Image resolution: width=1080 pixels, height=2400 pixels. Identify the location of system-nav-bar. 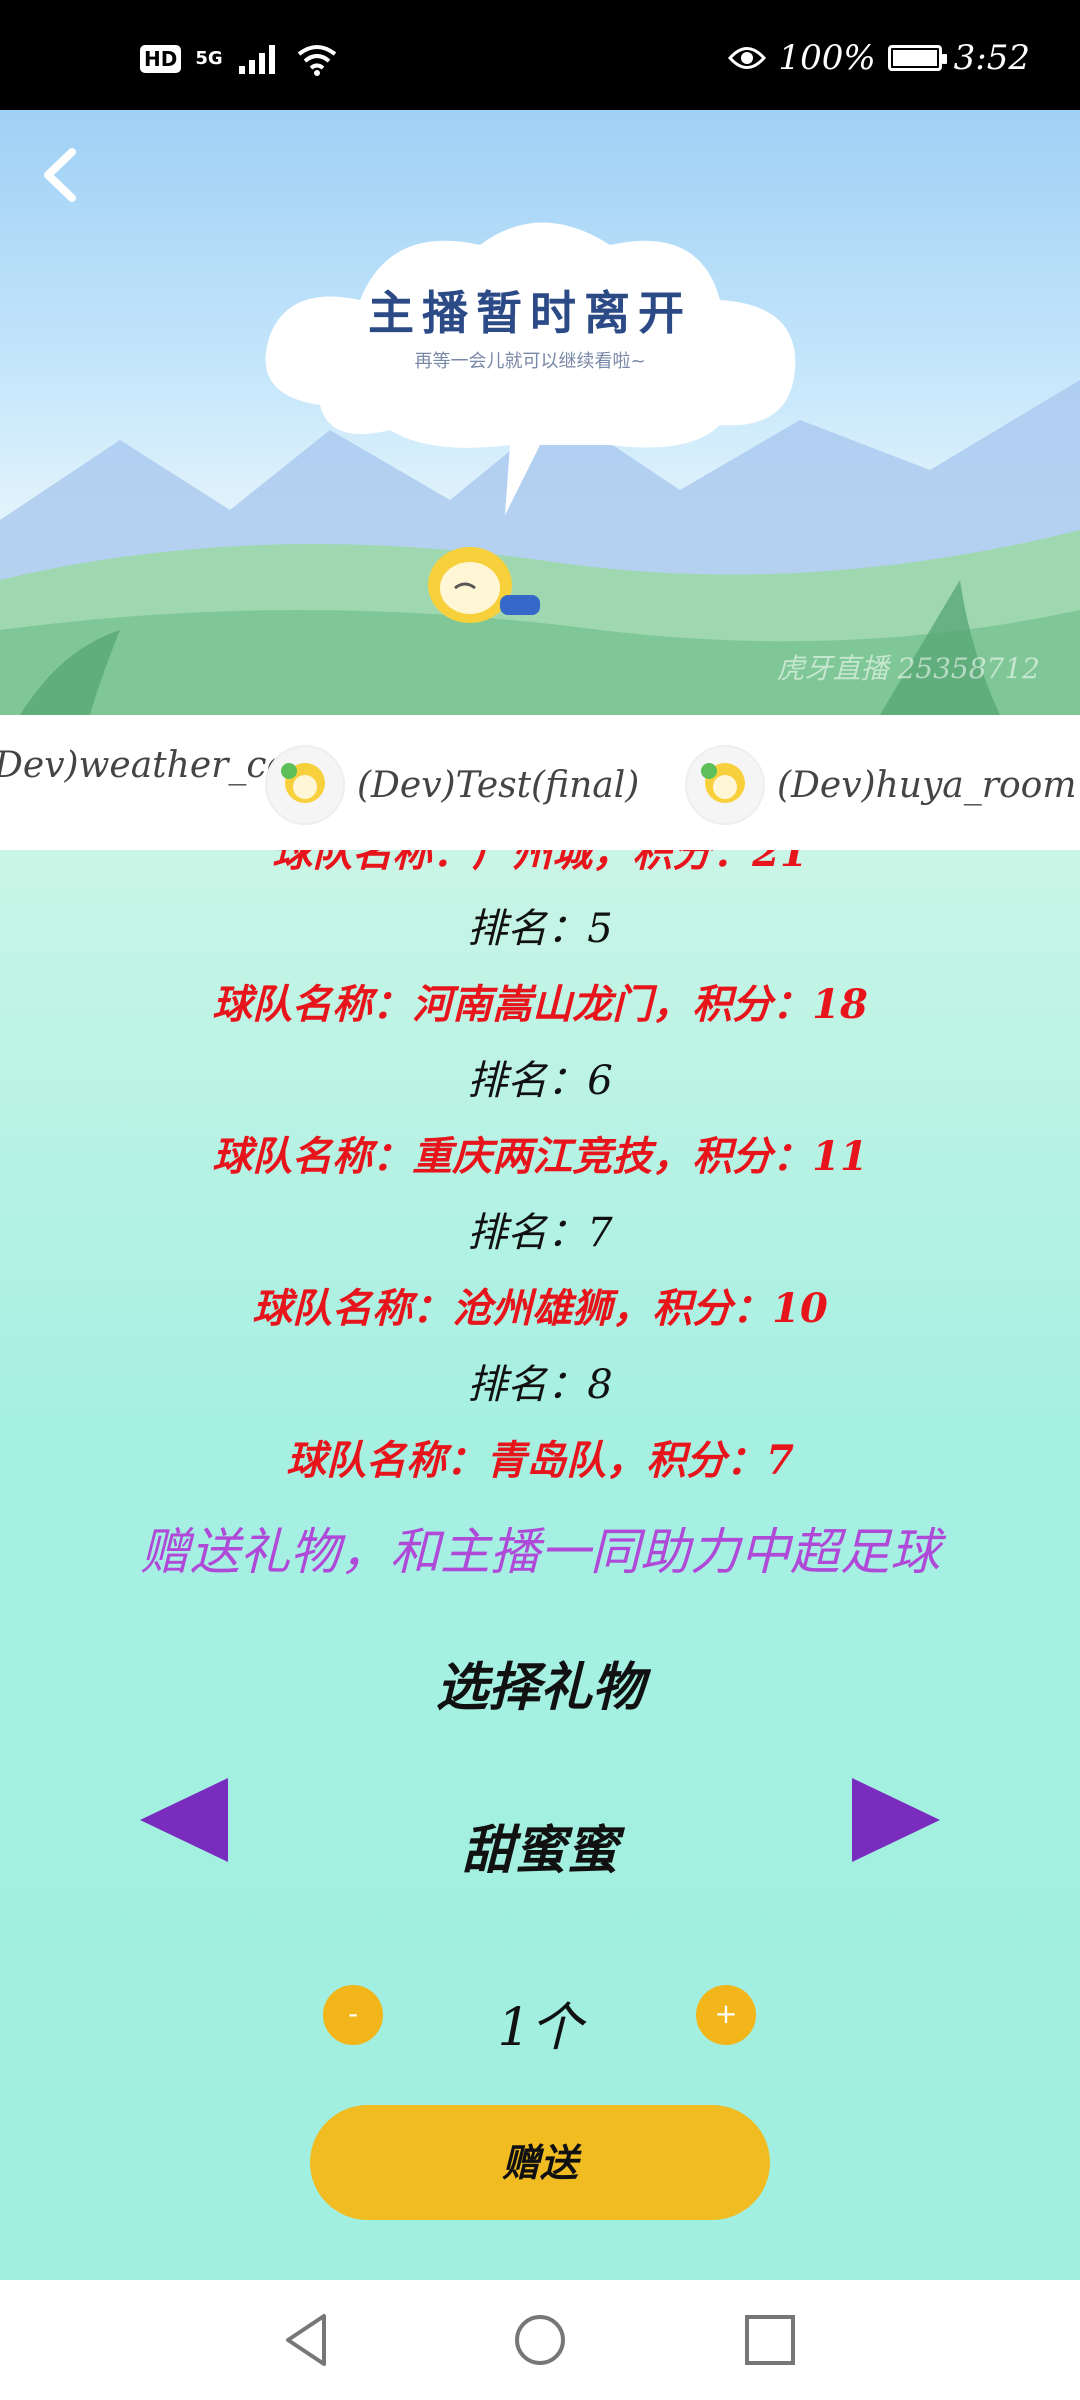
(540, 2340).